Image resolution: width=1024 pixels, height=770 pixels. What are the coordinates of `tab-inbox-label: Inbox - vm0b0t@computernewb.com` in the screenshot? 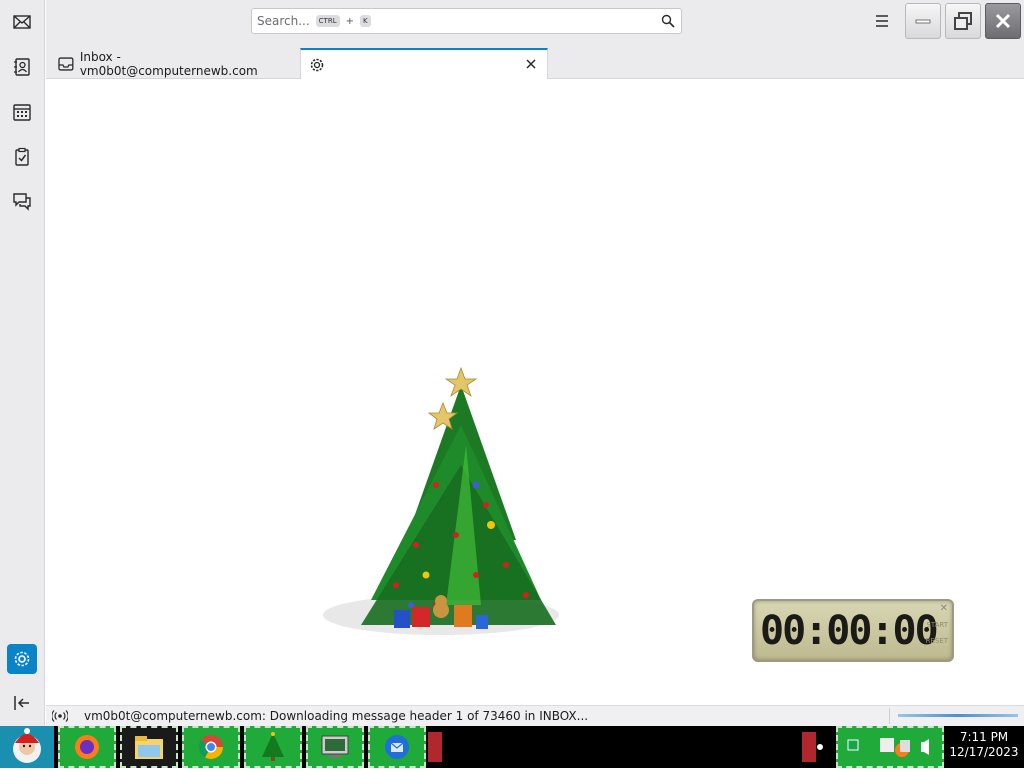 It's located at (168, 63).